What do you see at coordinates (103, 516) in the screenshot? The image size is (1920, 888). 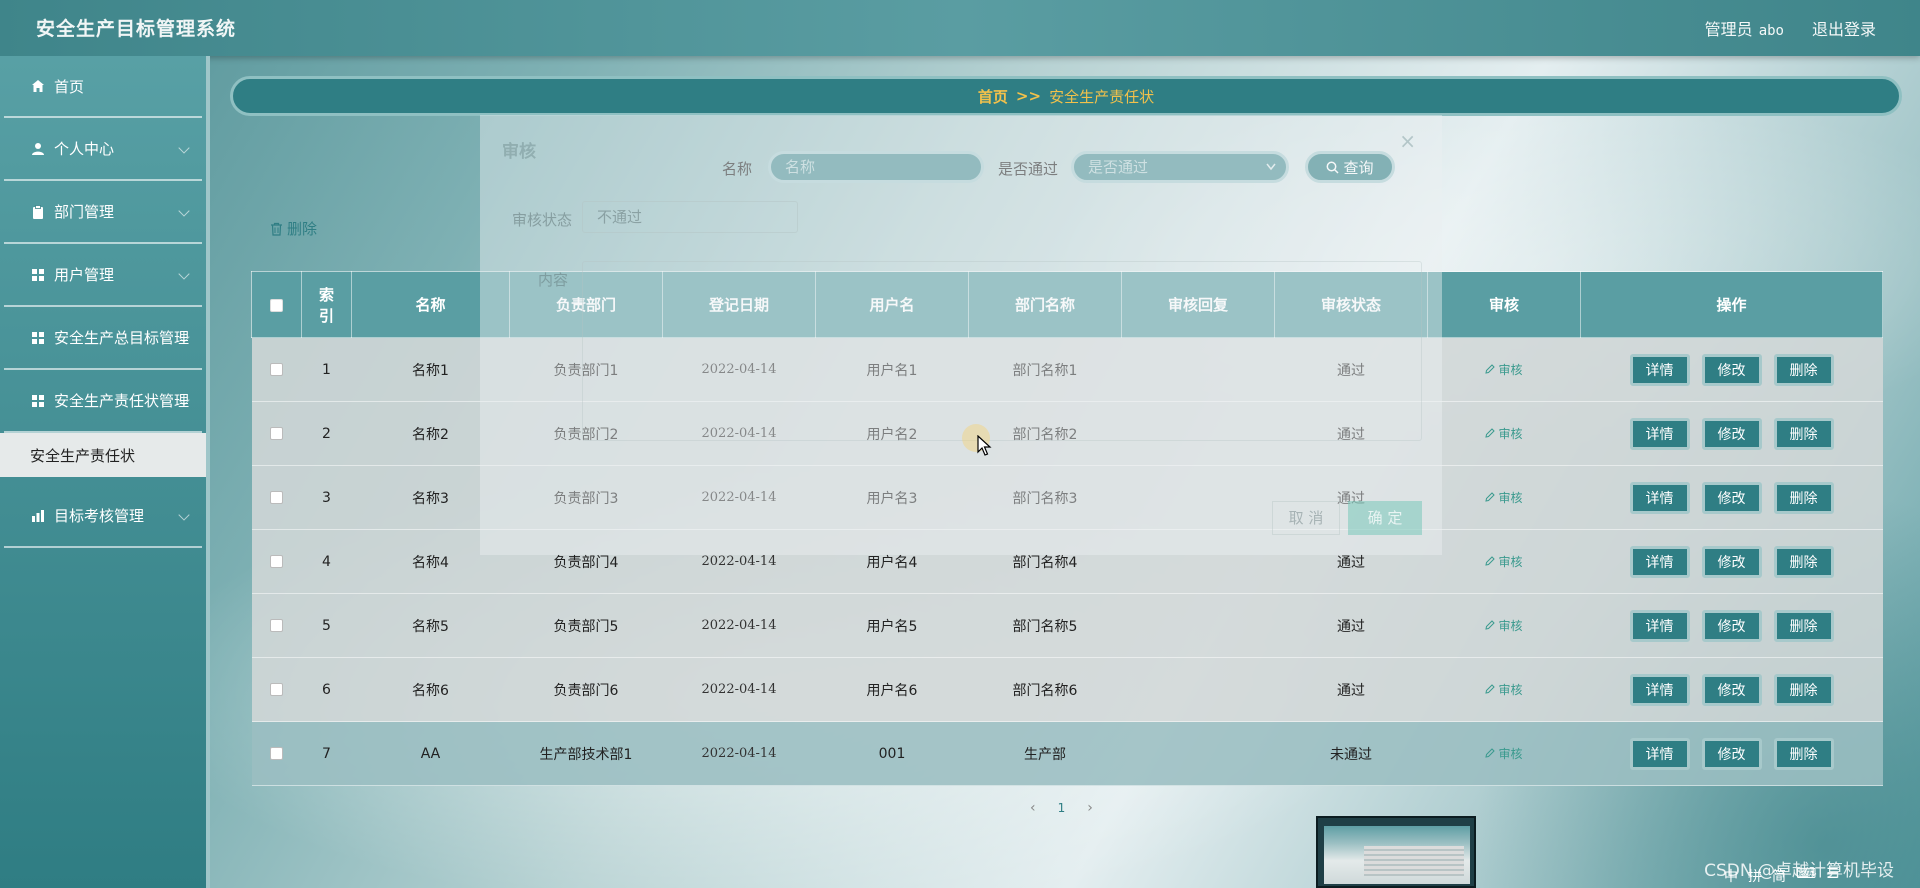 I see `sidebar-item-target-assessment: 目标考核管理` at bounding box center [103, 516].